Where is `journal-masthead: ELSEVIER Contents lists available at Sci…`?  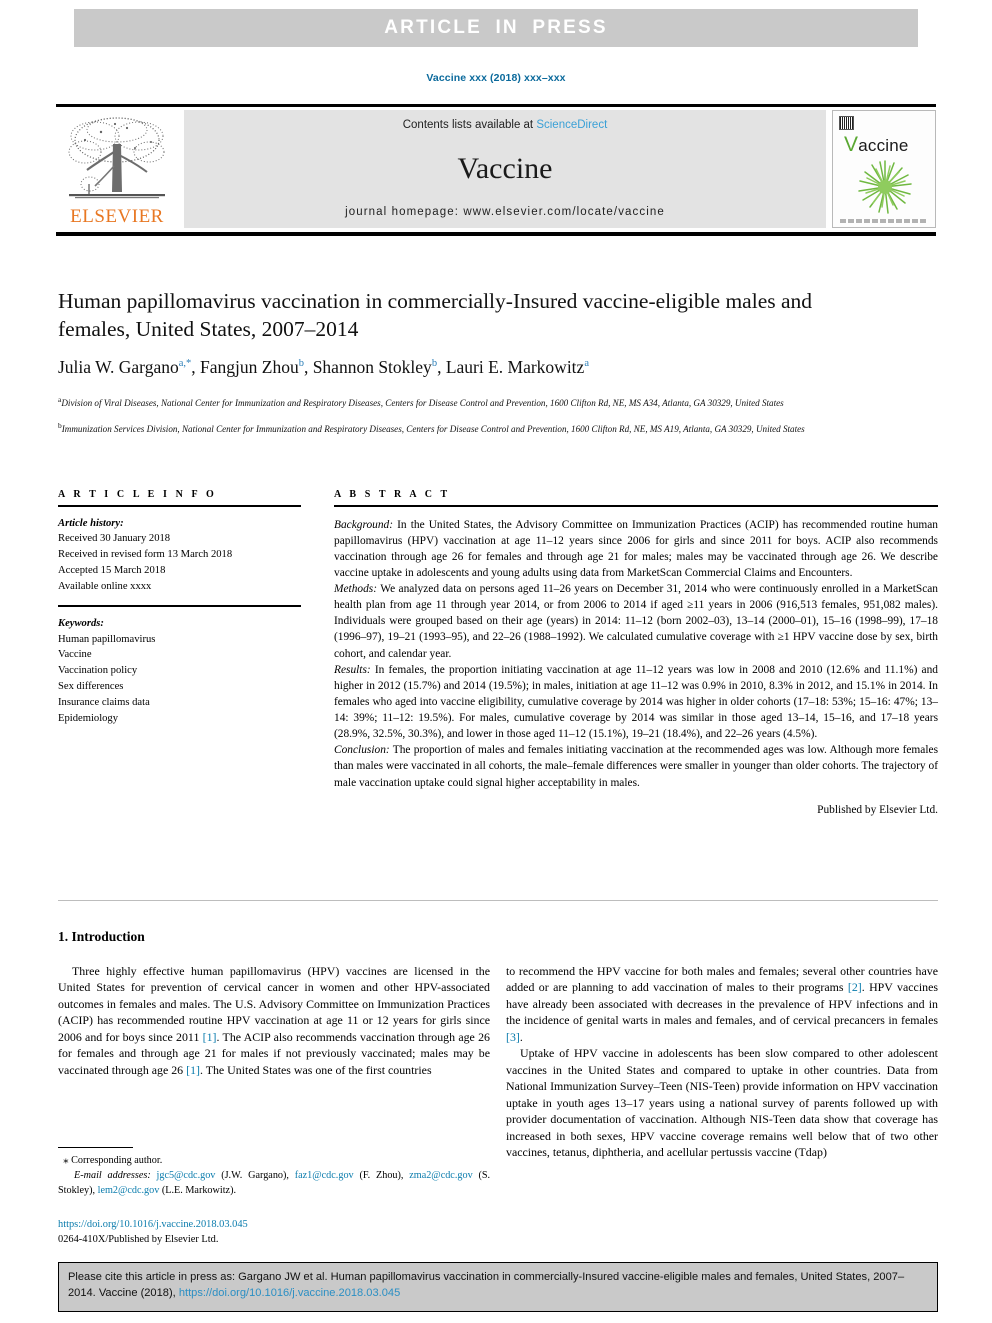
journal-masthead: ELSEVIER Contents lists available at Sci… is located at coordinates (496, 169).